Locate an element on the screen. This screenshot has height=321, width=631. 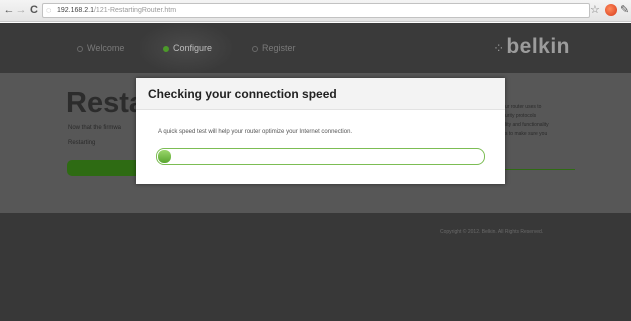
step-welcome-label: Welcome is located at coordinates (106, 48).